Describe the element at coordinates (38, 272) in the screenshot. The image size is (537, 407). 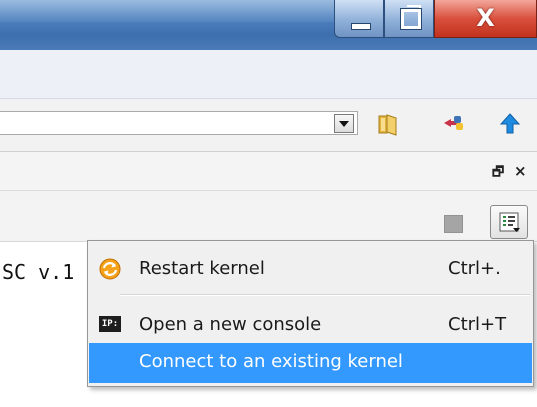
I see `console-text: SC v.1` at that location.